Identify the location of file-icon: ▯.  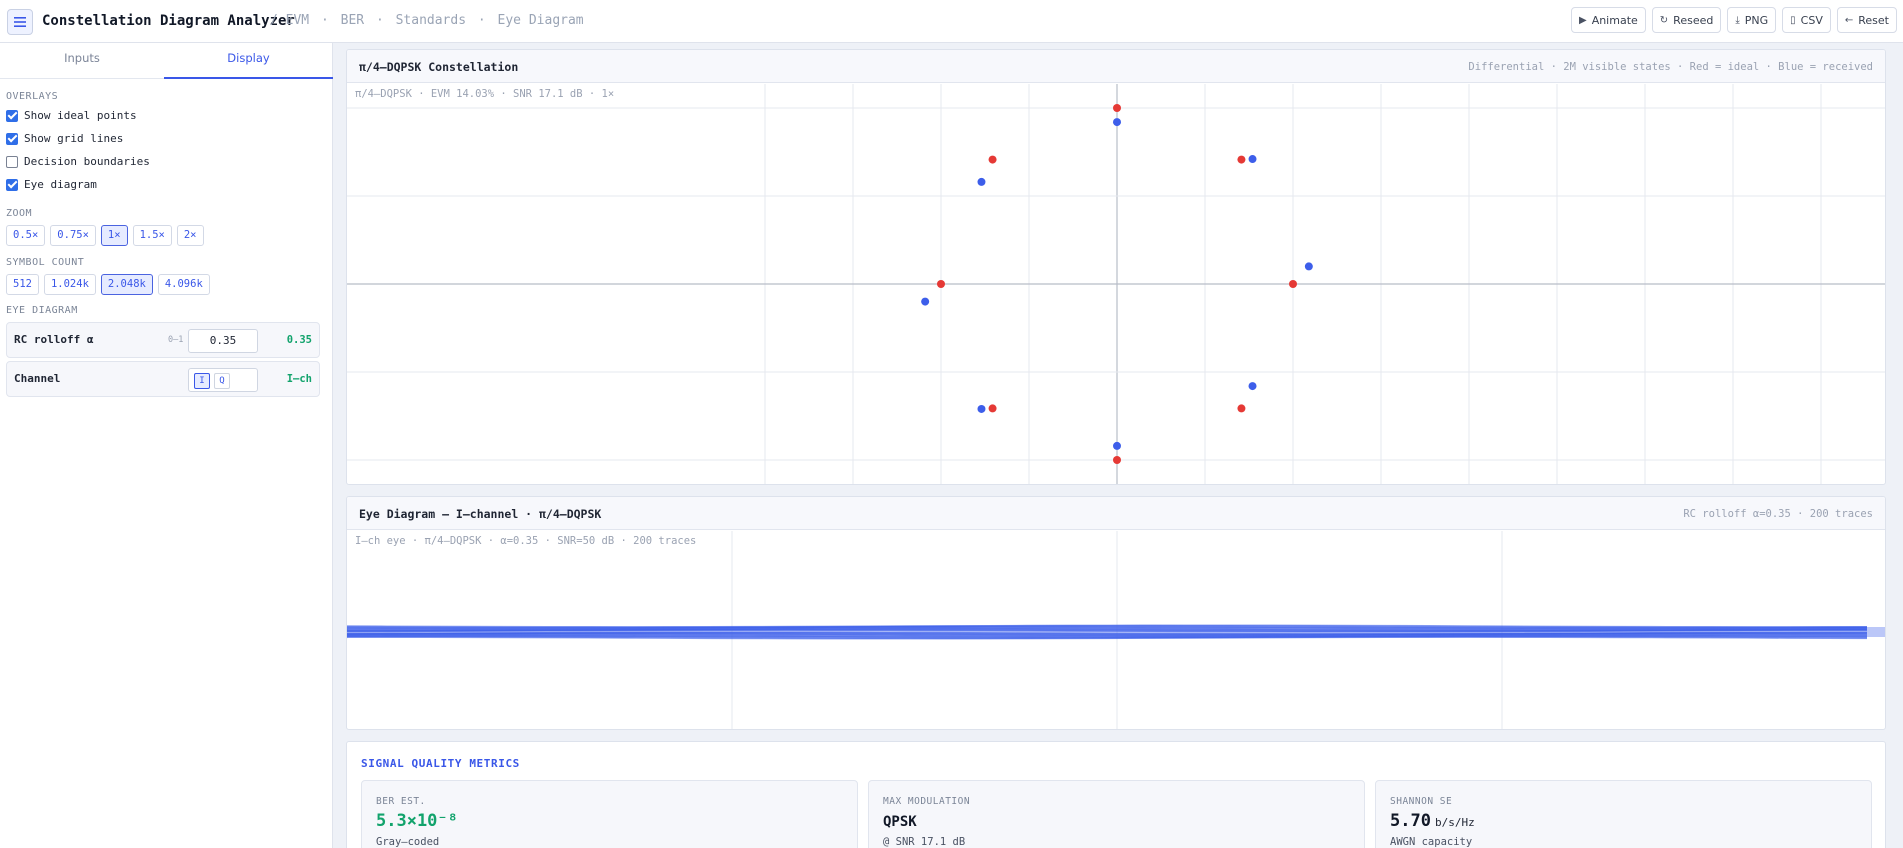
(1793, 20).